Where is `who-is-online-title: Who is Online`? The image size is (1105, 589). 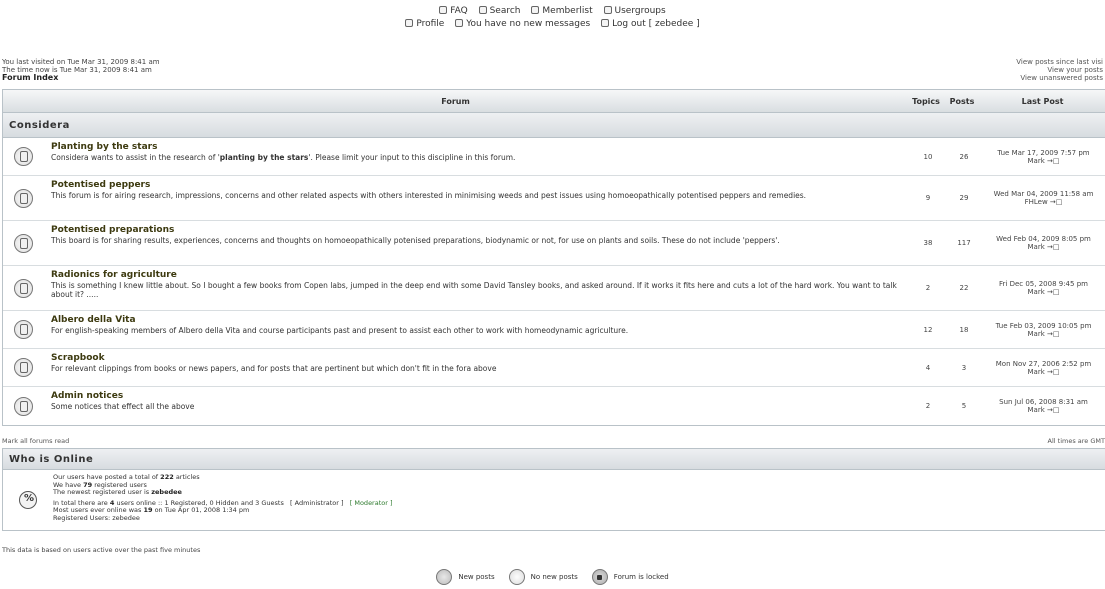 who-is-online-title: Who is Online is located at coordinates (554, 459).